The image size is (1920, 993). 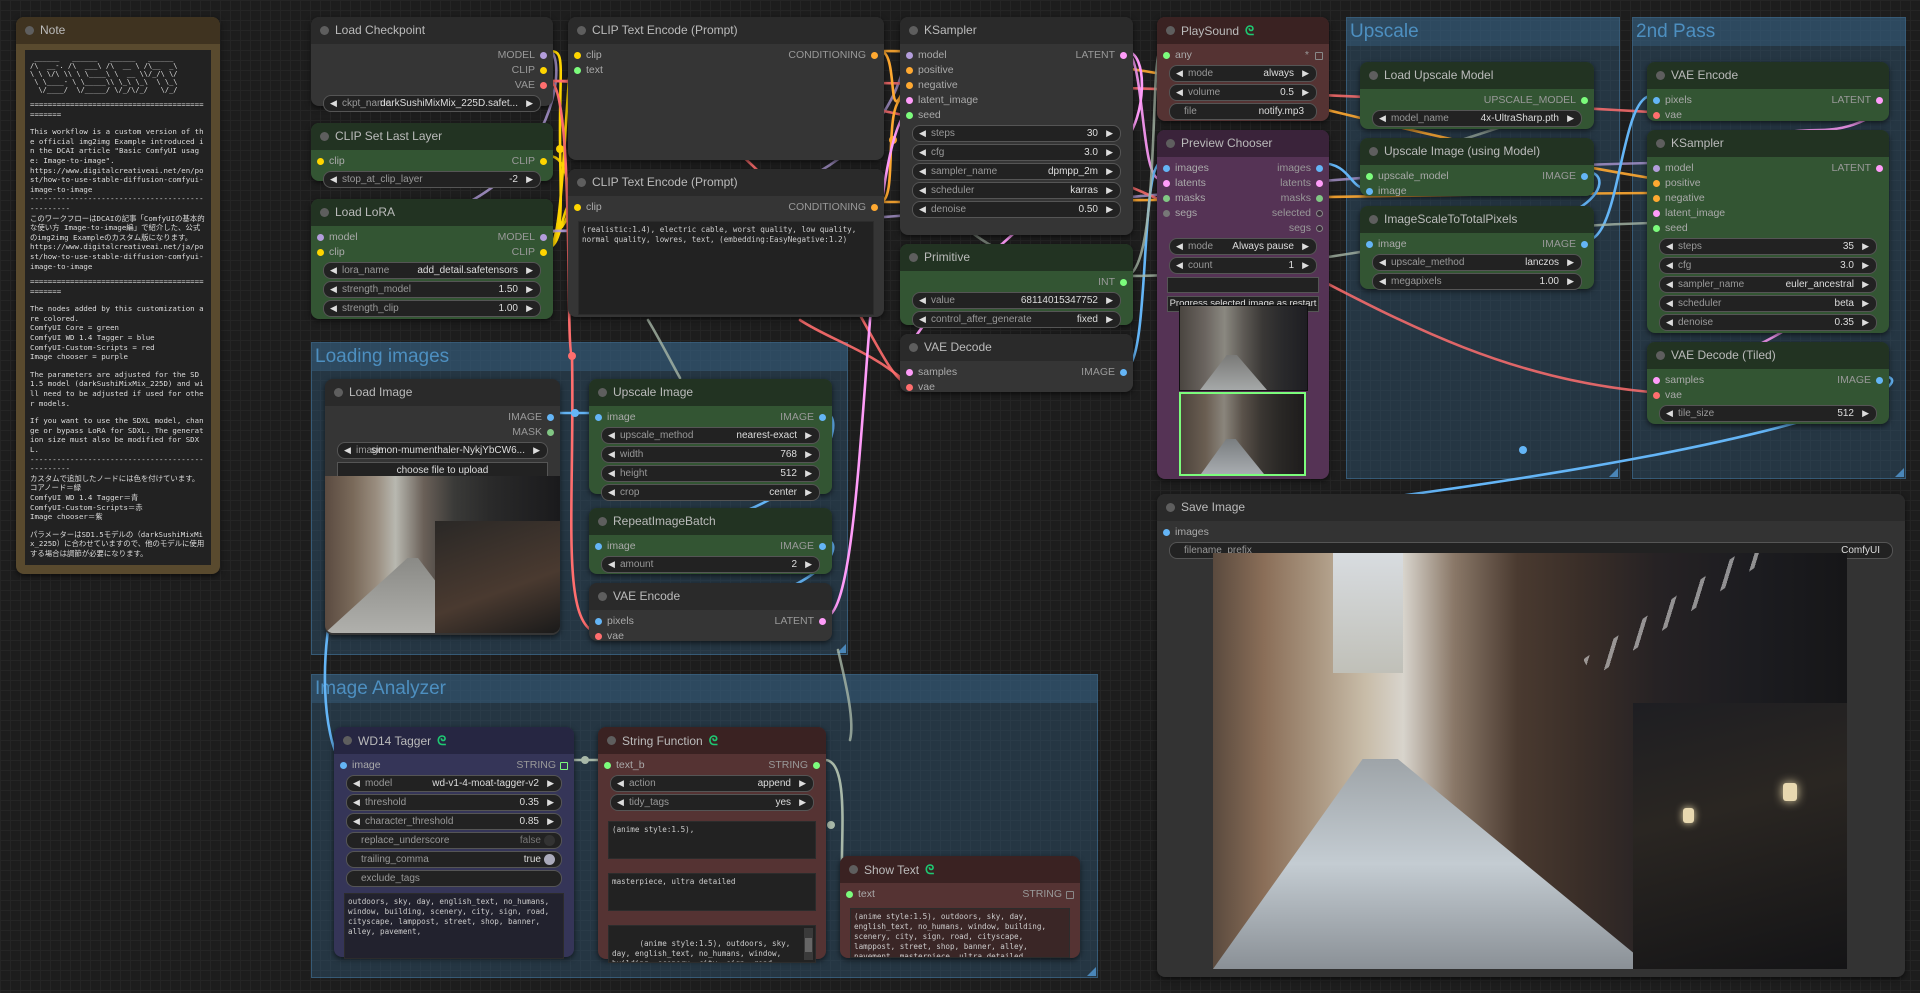 I want to click on node-header: PlaySound ᘓ, so click(x=1243, y=30).